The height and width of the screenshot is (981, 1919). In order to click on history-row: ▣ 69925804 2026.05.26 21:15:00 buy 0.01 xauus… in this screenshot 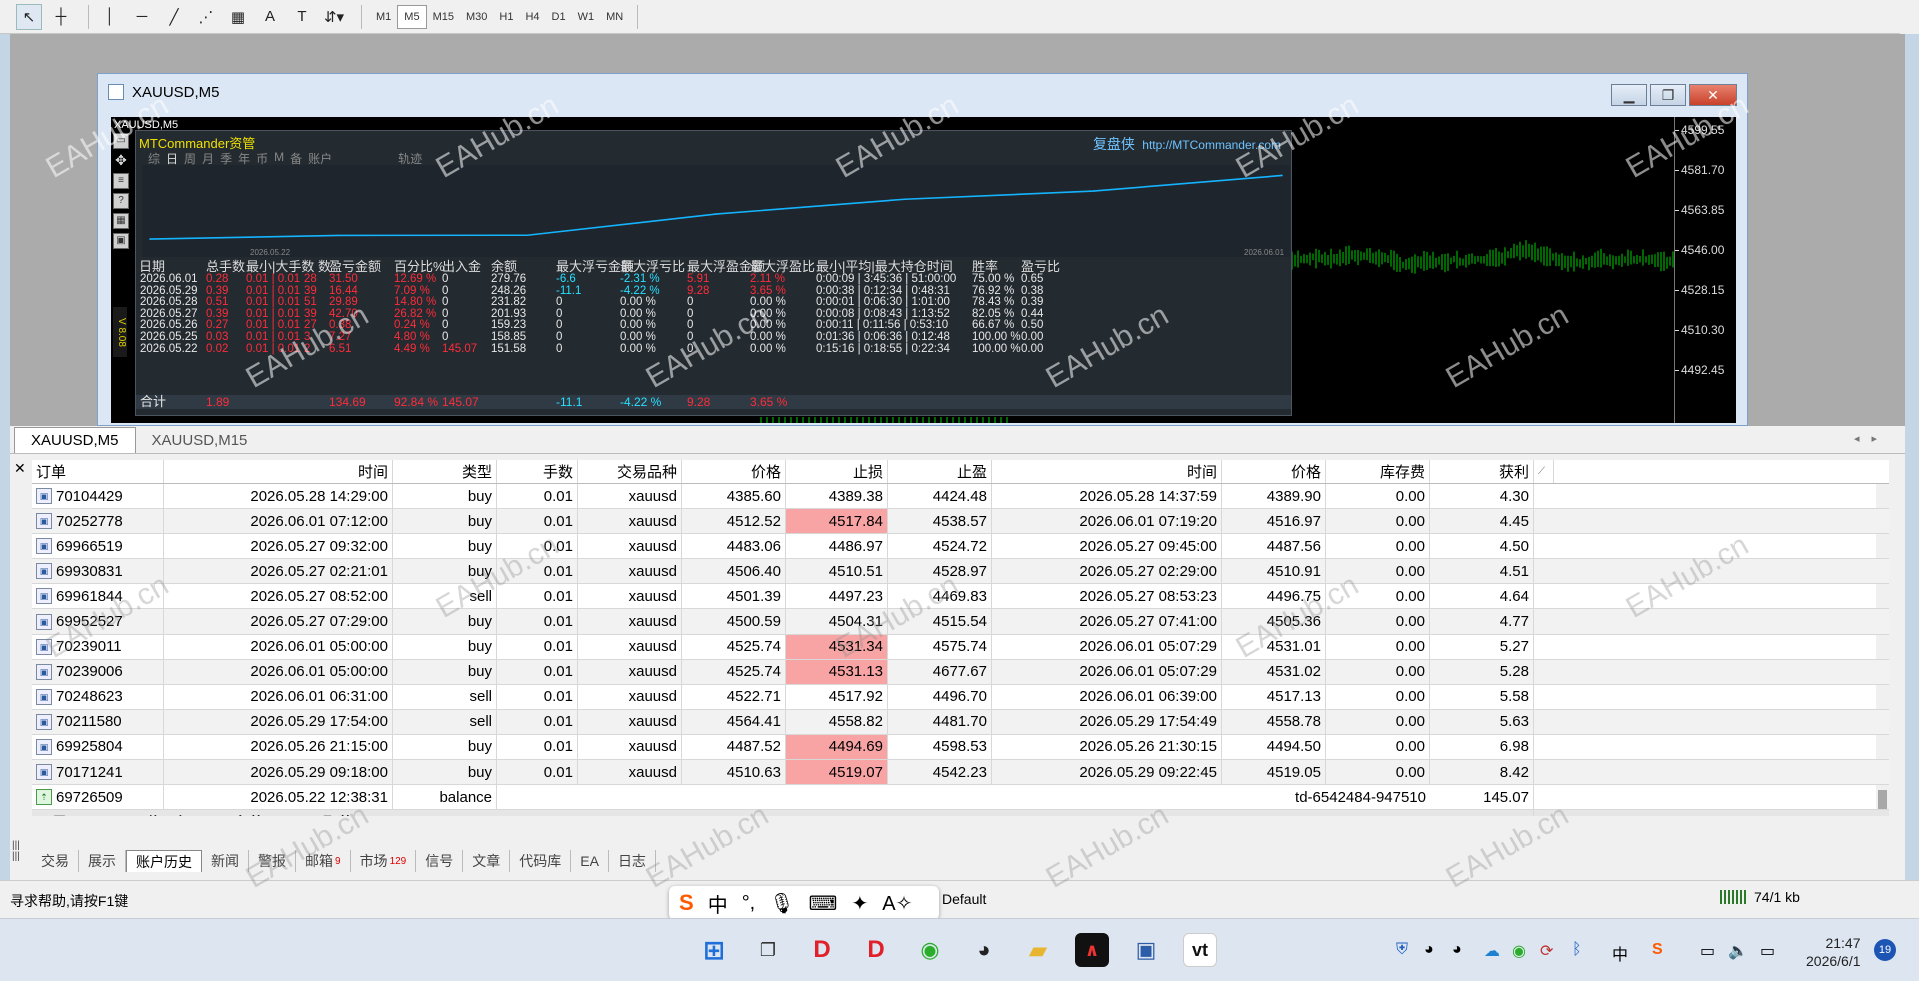, I will do `click(960, 747)`.